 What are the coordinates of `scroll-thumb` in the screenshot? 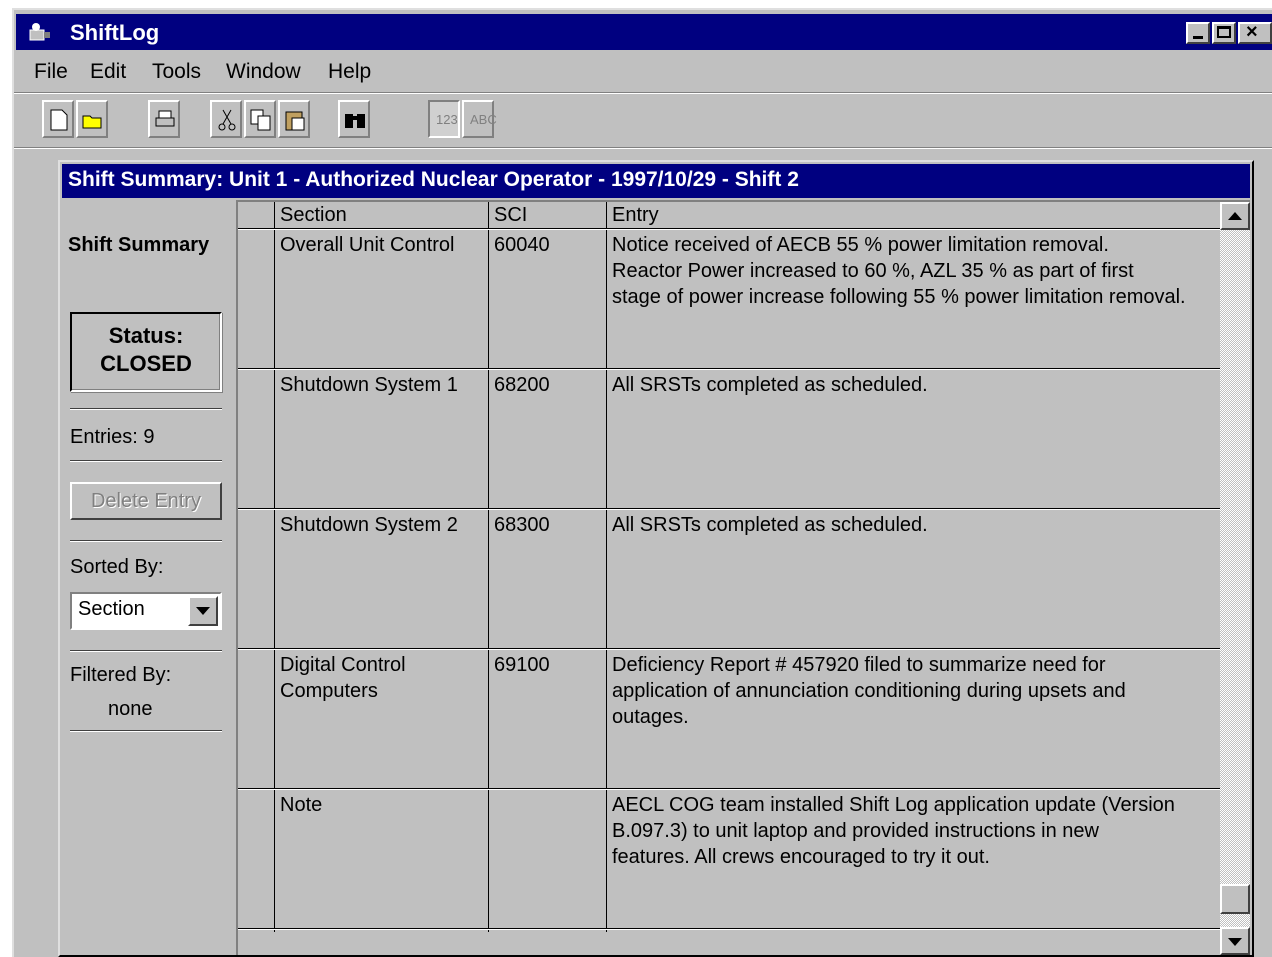 It's located at (1235, 899).